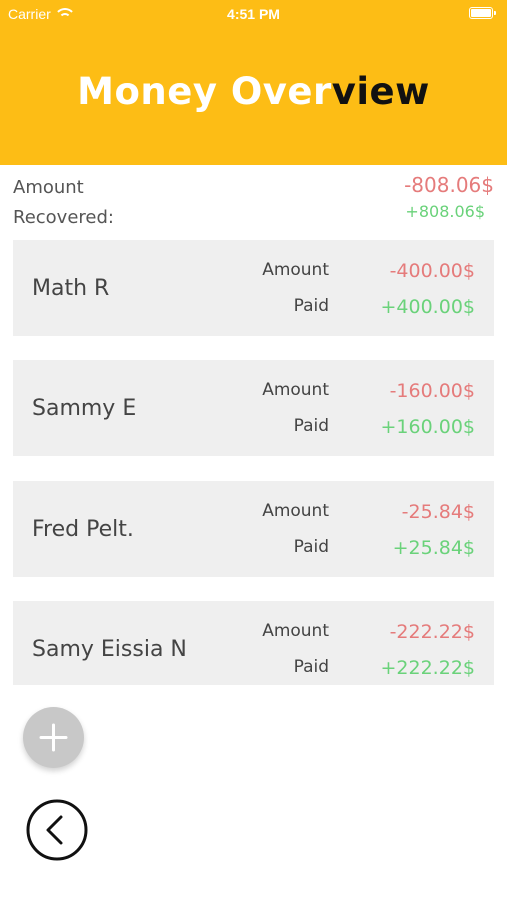 The height and width of the screenshot is (900, 507). What do you see at coordinates (253, 408) in the screenshot?
I see `person-card: Sammy E Amount Paid -160.00$ +160.00$` at bounding box center [253, 408].